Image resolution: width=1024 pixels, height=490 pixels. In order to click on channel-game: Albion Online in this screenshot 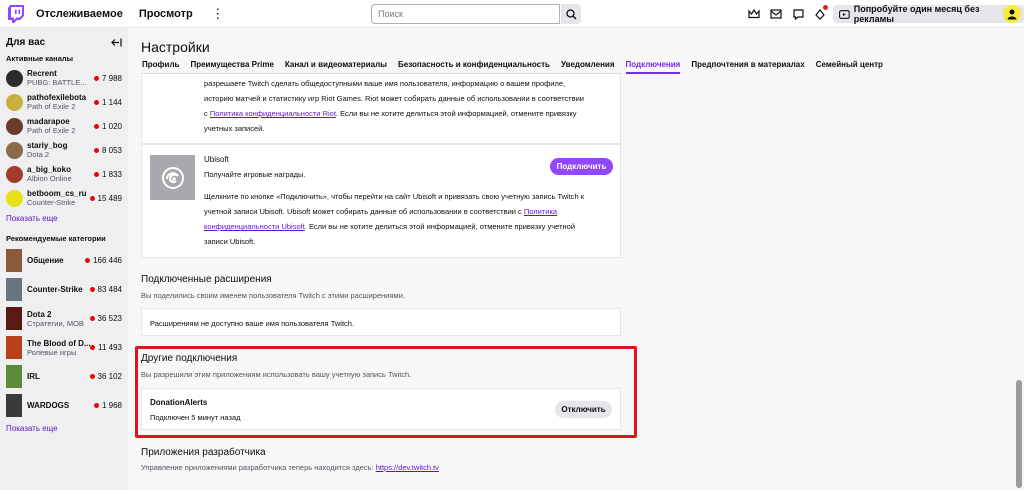, I will do `click(49, 178)`.